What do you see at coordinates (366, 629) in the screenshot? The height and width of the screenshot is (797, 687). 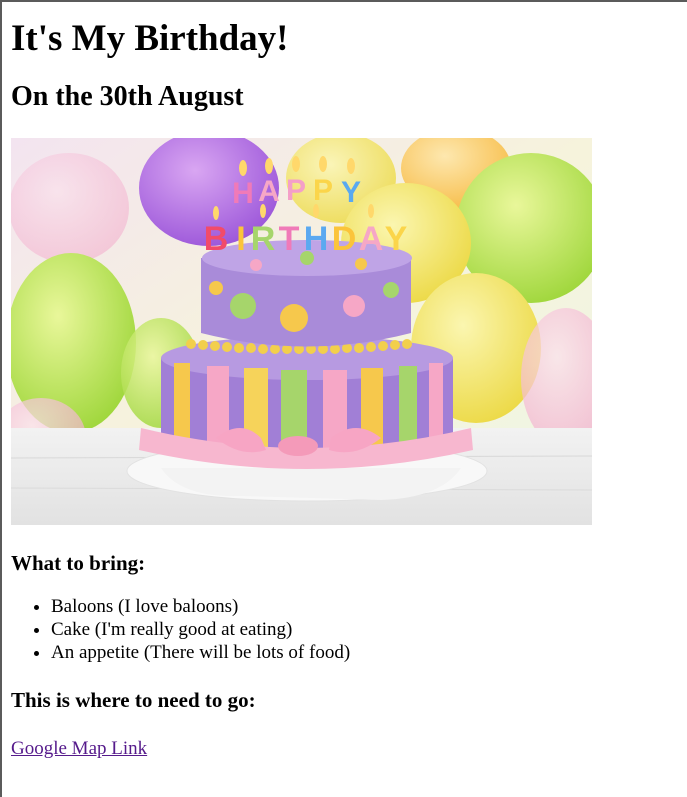 I see `list-item: Cake (I'm really good at eating)` at bounding box center [366, 629].